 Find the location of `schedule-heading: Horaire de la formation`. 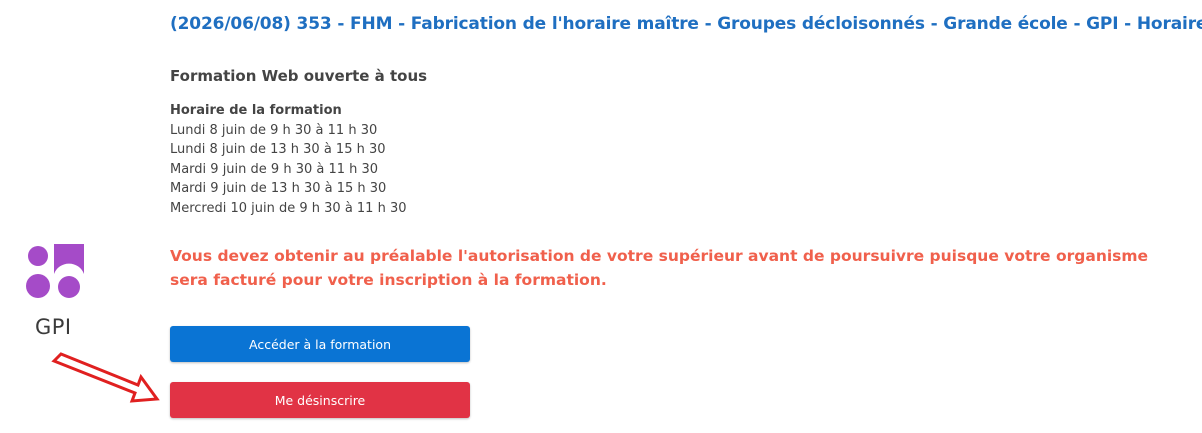

schedule-heading: Horaire de la formation is located at coordinates (256, 110).